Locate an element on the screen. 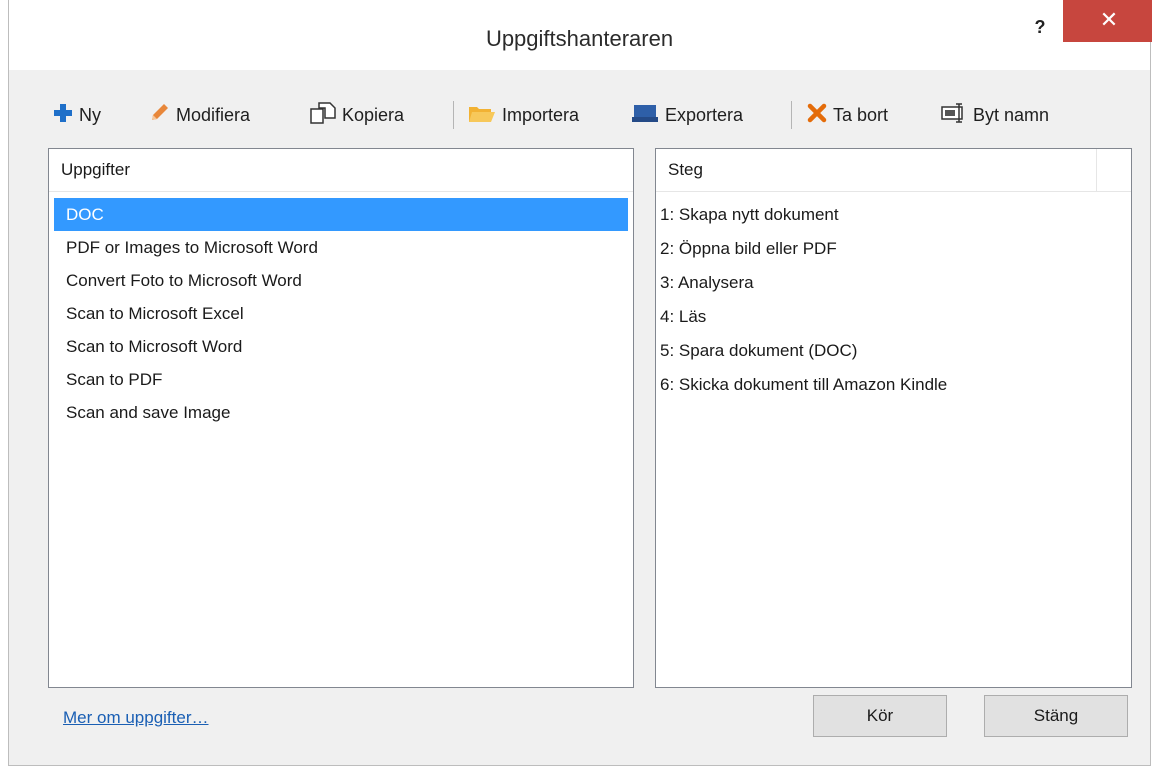 This screenshot has height=769, width=1152. delete-label: Ta bort is located at coordinates (861, 114).